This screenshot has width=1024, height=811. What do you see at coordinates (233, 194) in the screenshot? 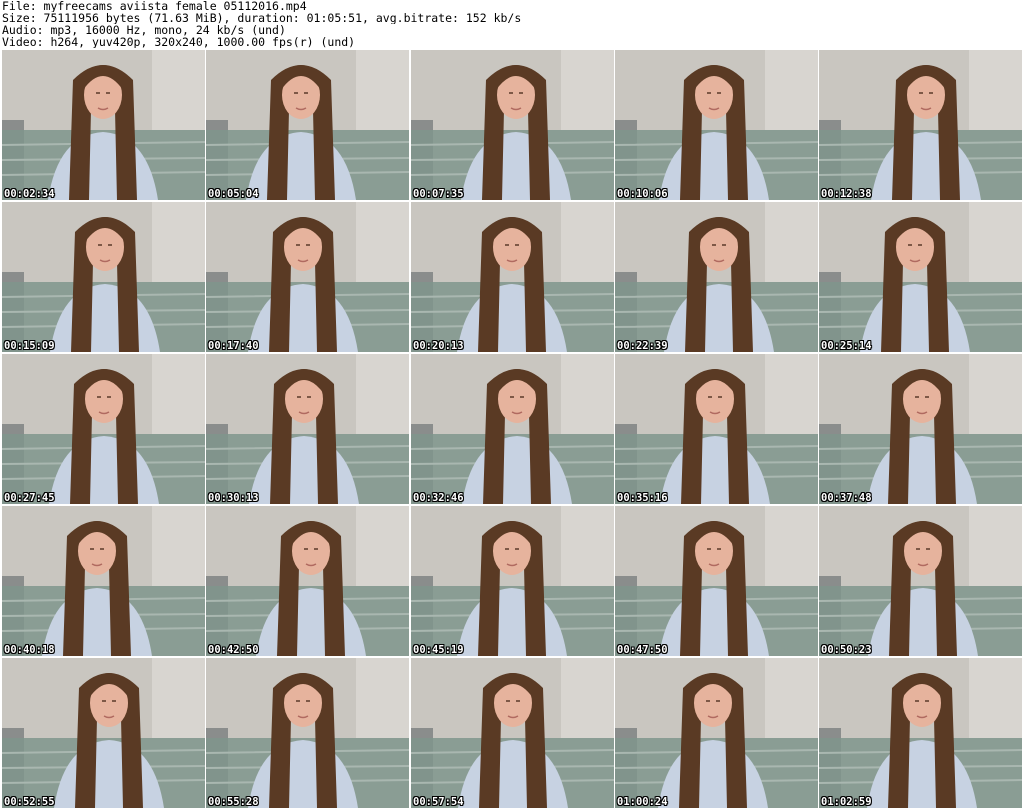
I see `thumbnail-timestamp: 00:05:04` at bounding box center [233, 194].